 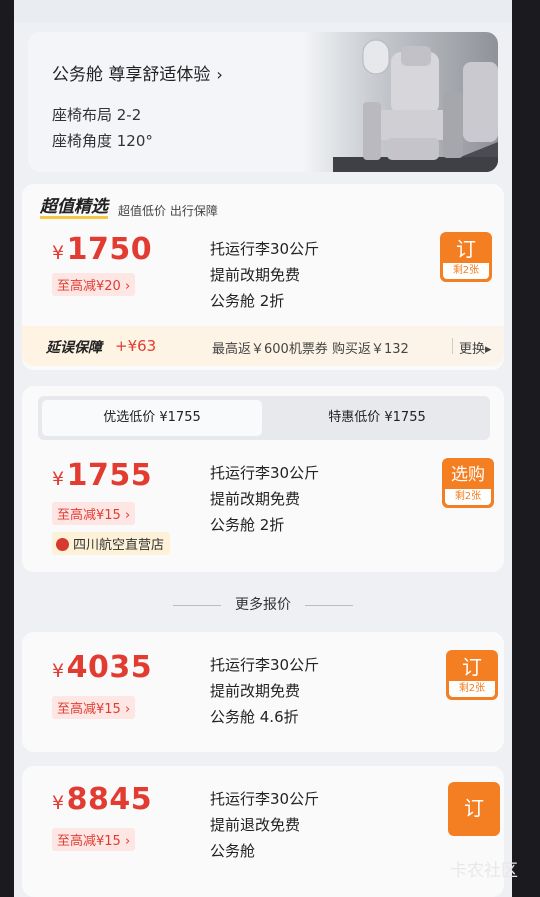 I want to click on cabin-title: 公务舱 尊享舒适体验 ›, so click(x=137, y=72).